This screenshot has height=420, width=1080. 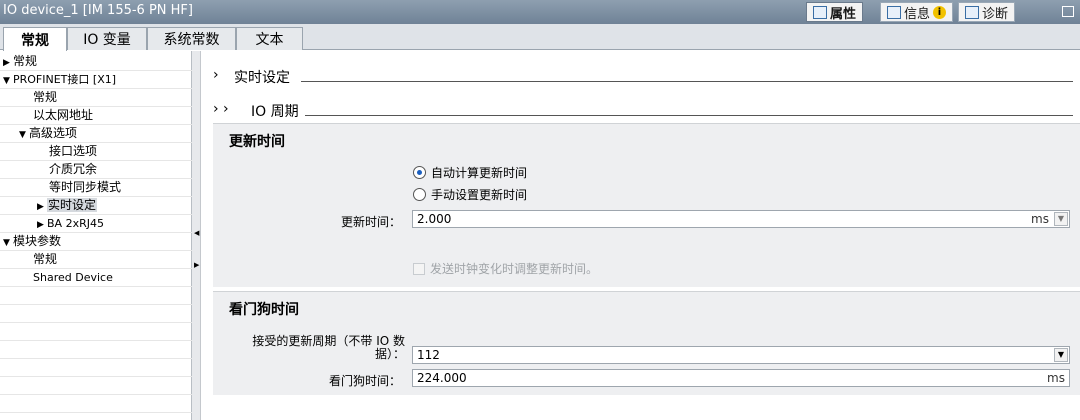 I want to click on diagnostics-label: 诊断, so click(x=995, y=14).